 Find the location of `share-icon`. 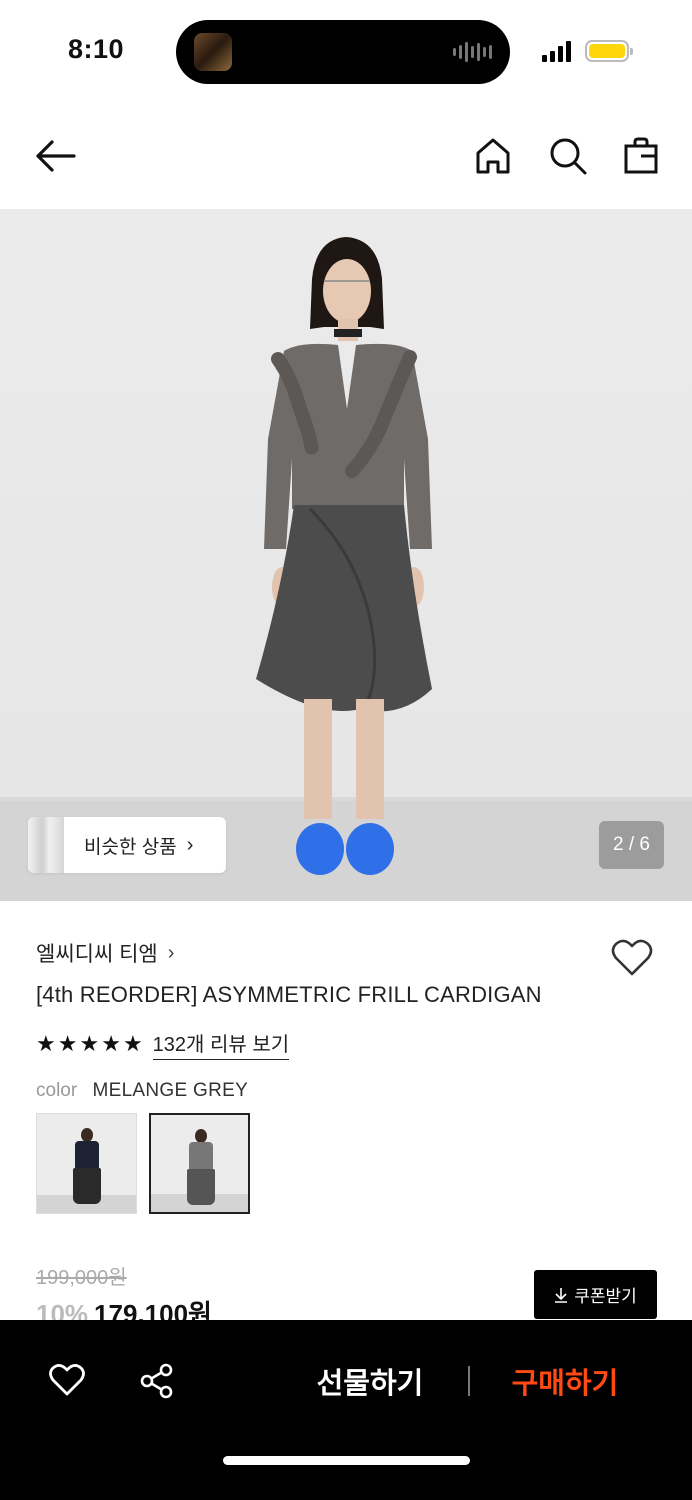

share-icon is located at coordinates (157, 1381).